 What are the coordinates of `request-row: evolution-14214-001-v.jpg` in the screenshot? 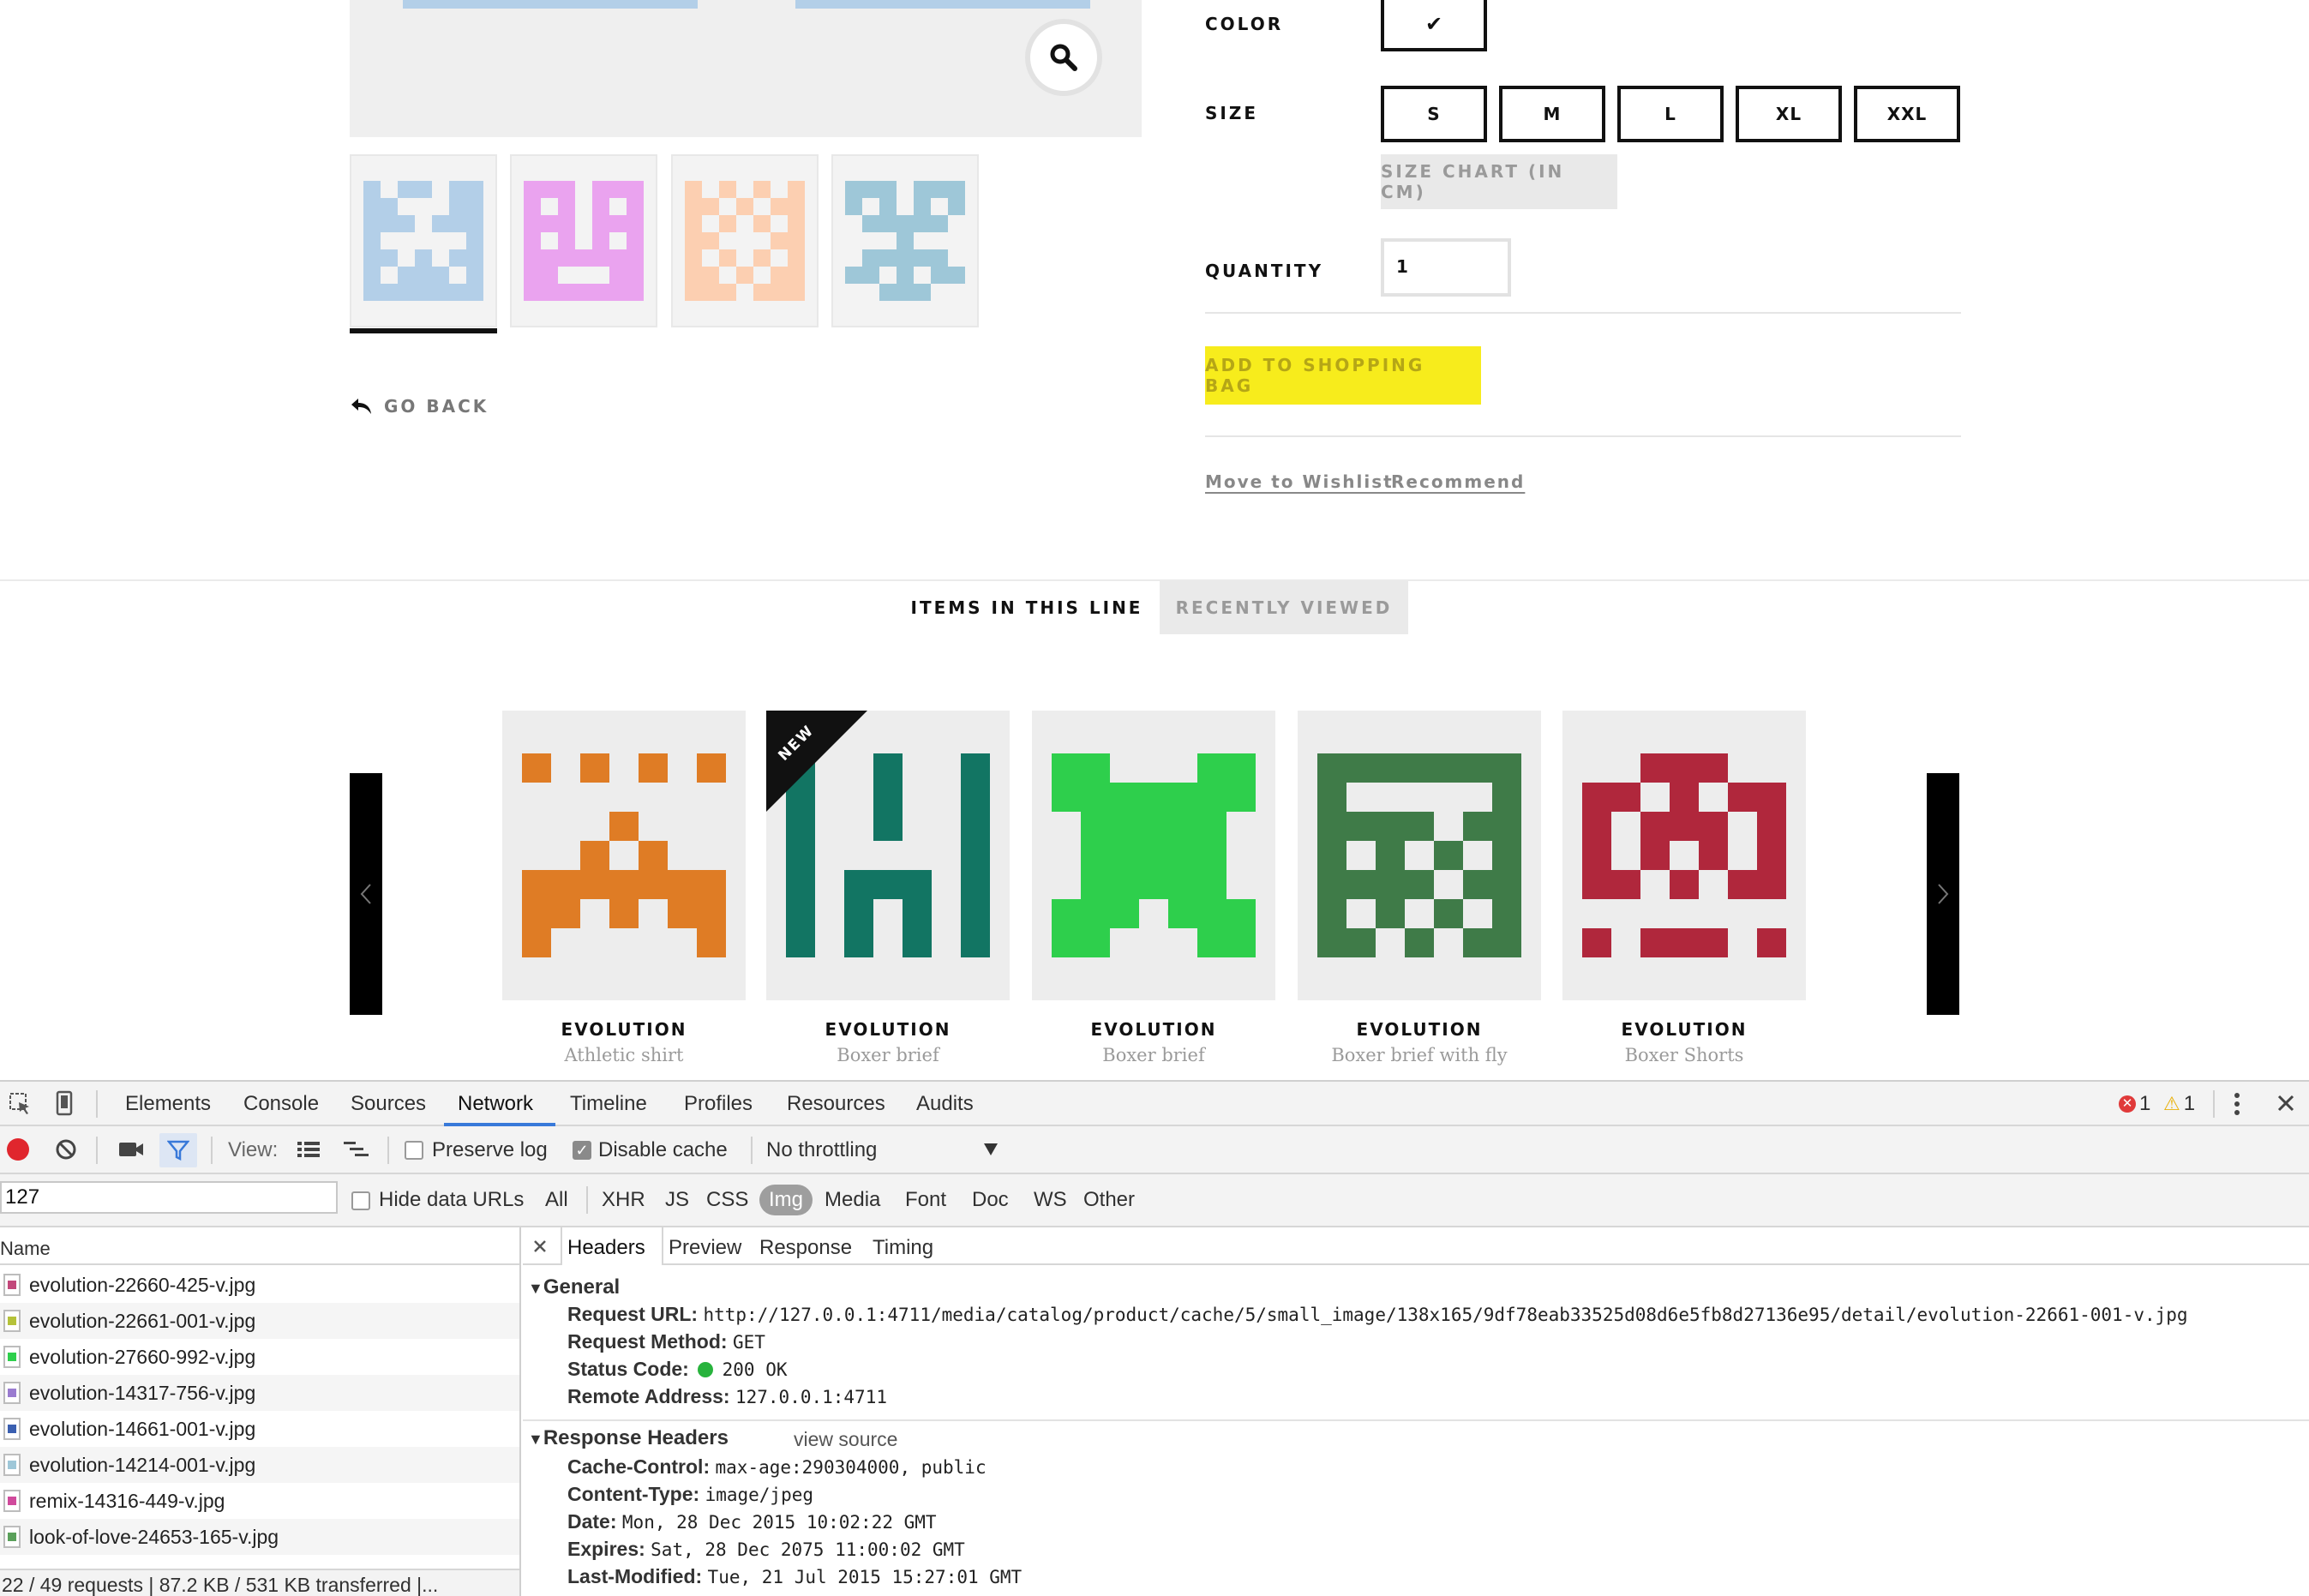 It's located at (259, 1465).